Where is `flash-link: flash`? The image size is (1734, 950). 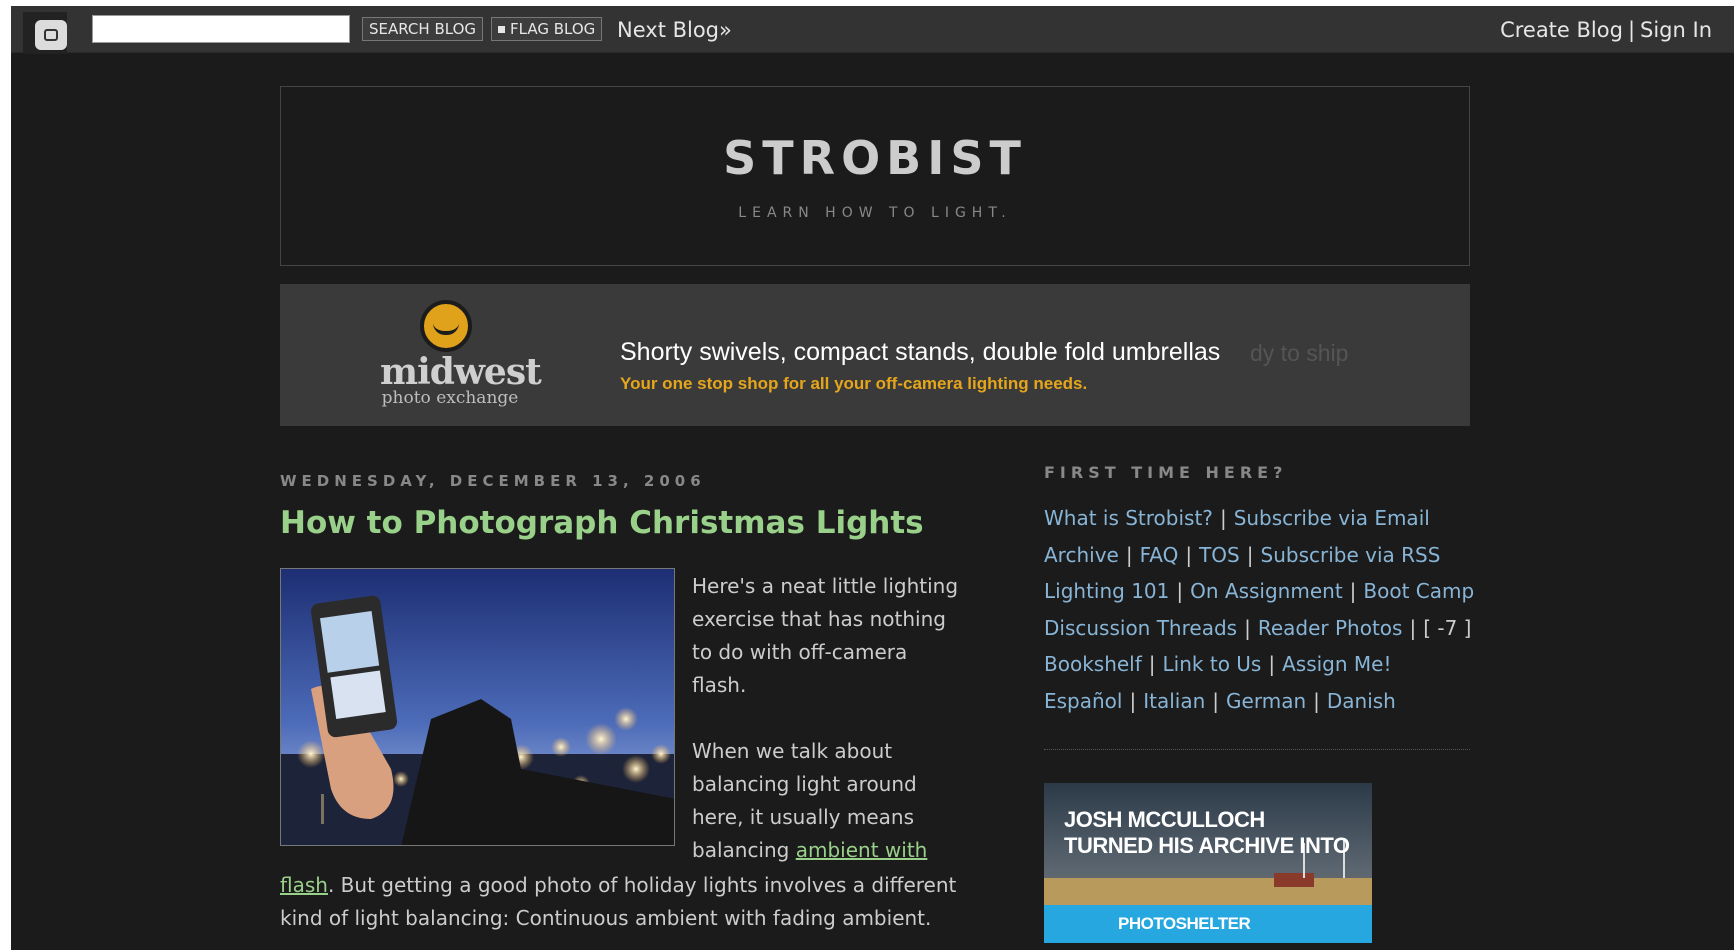 flash-link: flash is located at coordinates (304, 885).